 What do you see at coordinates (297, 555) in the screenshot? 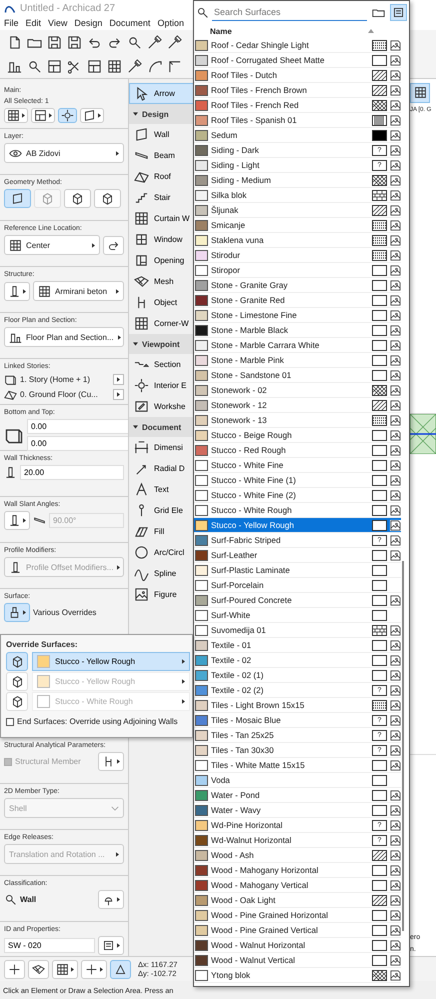
I see `surface-row: Surf-Leather` at bounding box center [297, 555].